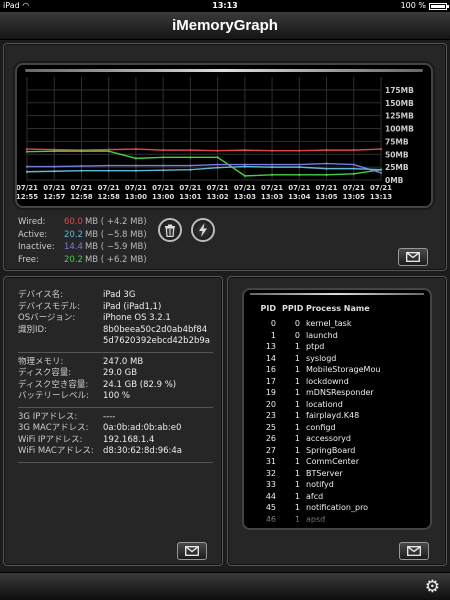 The width and height of the screenshot is (450, 600). What do you see at coordinates (354, 197) in the screenshot?
I see `x-tick-label-time: 13:05` at bounding box center [354, 197].